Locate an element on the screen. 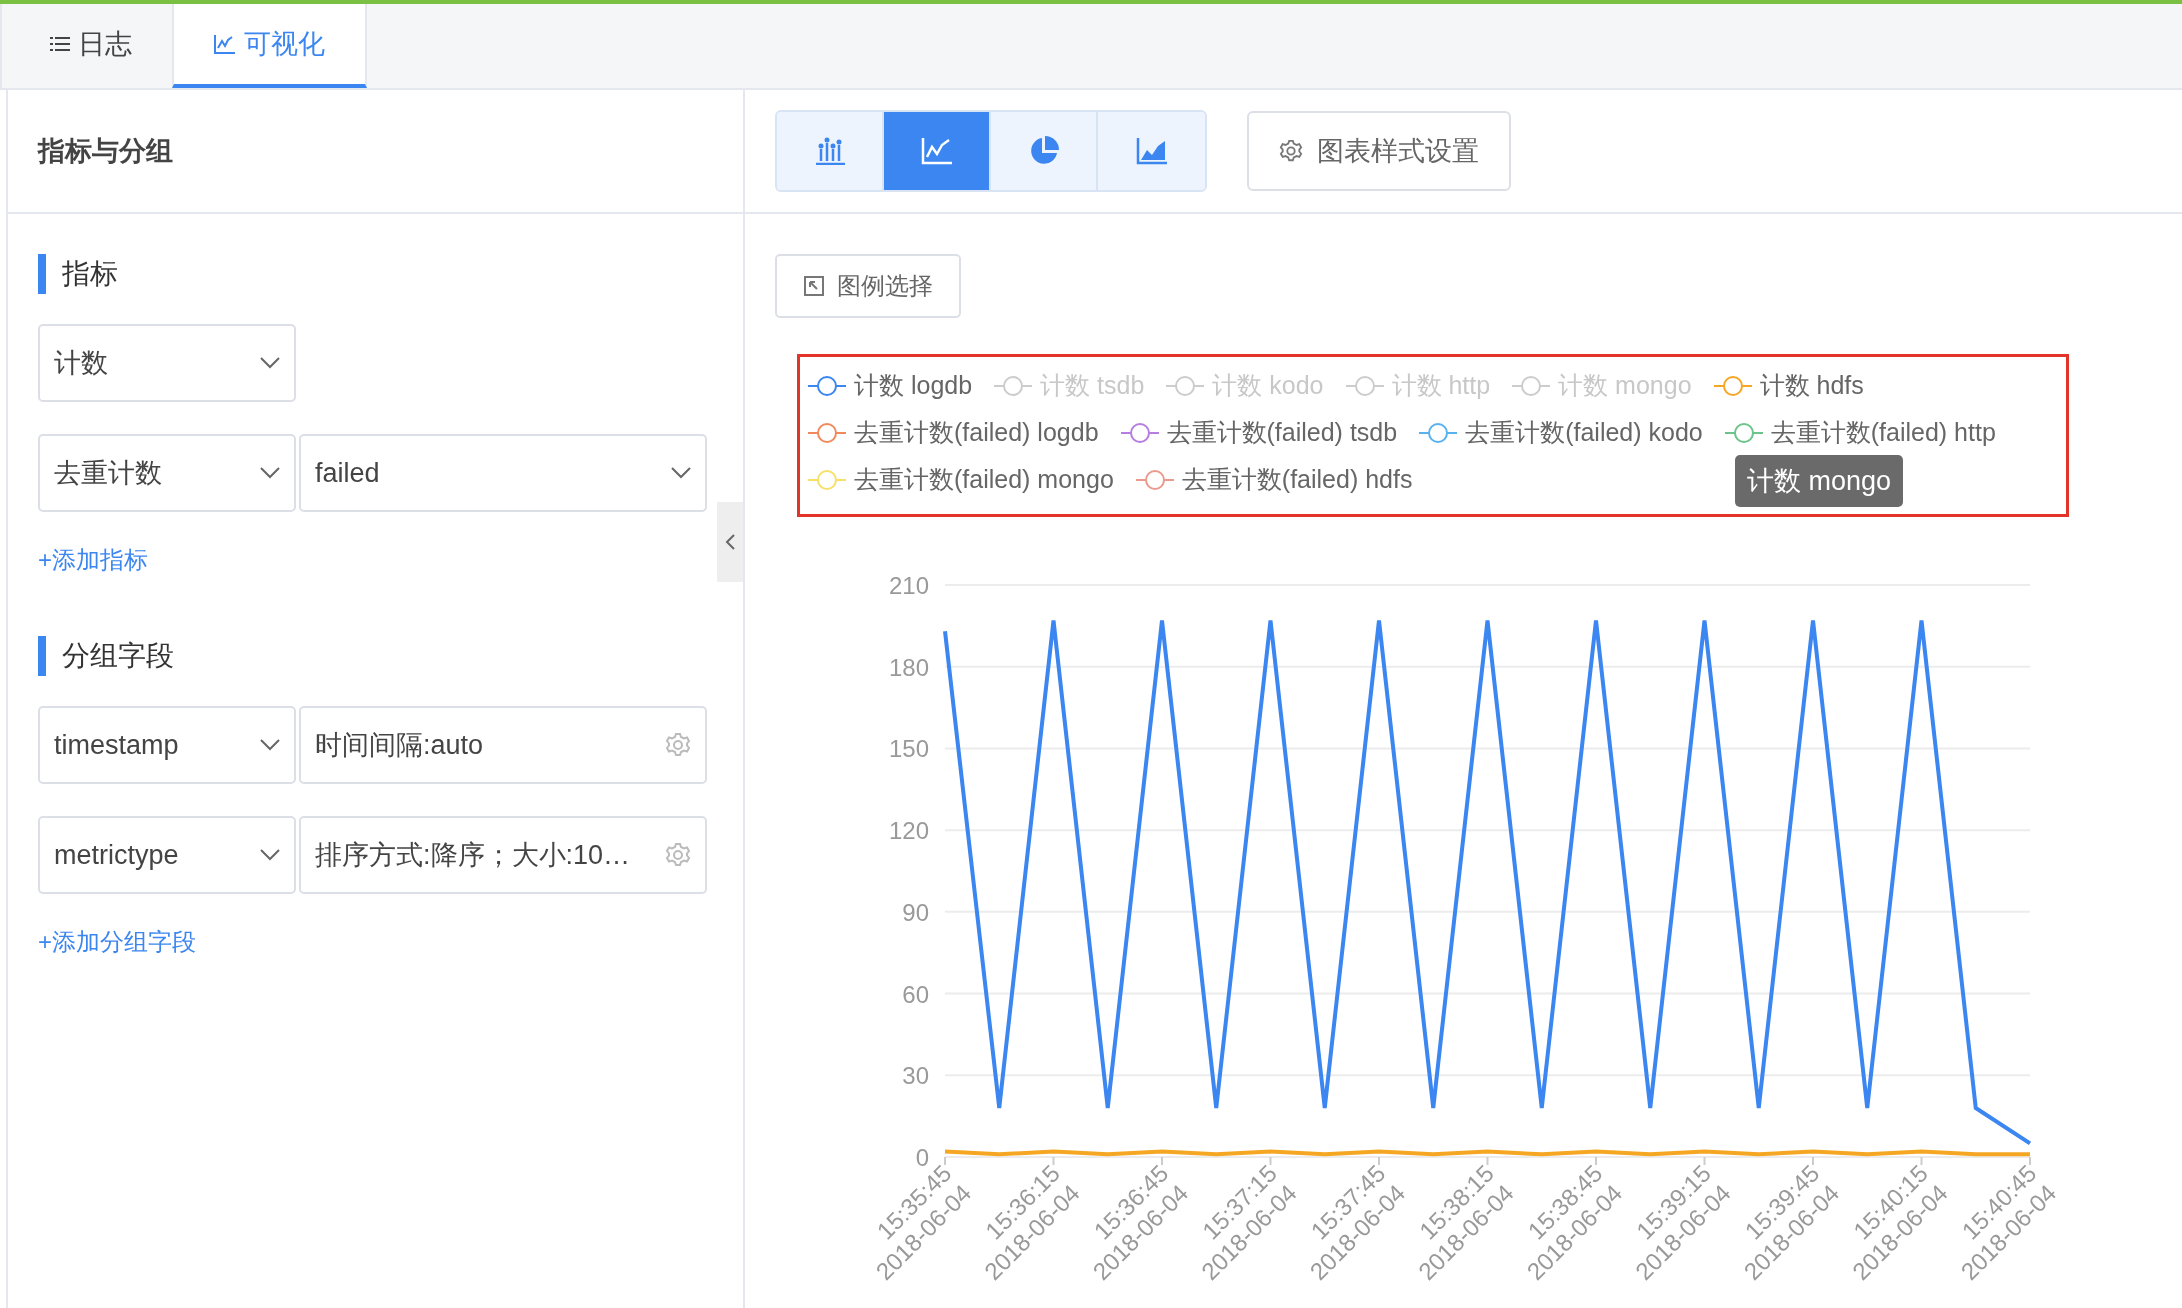 Image resolution: width=2182 pixels, height=1308 pixels. legend-item: 去重计数(failed) hdfs is located at coordinates (1274, 479).